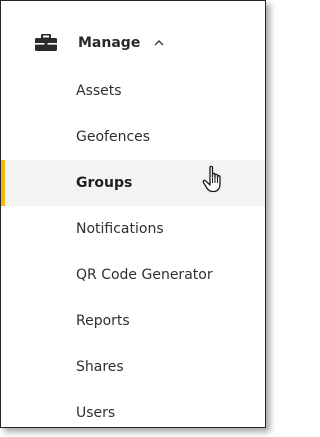  What do you see at coordinates (104, 183) in the screenshot?
I see `menu-item-label: Groups` at bounding box center [104, 183].